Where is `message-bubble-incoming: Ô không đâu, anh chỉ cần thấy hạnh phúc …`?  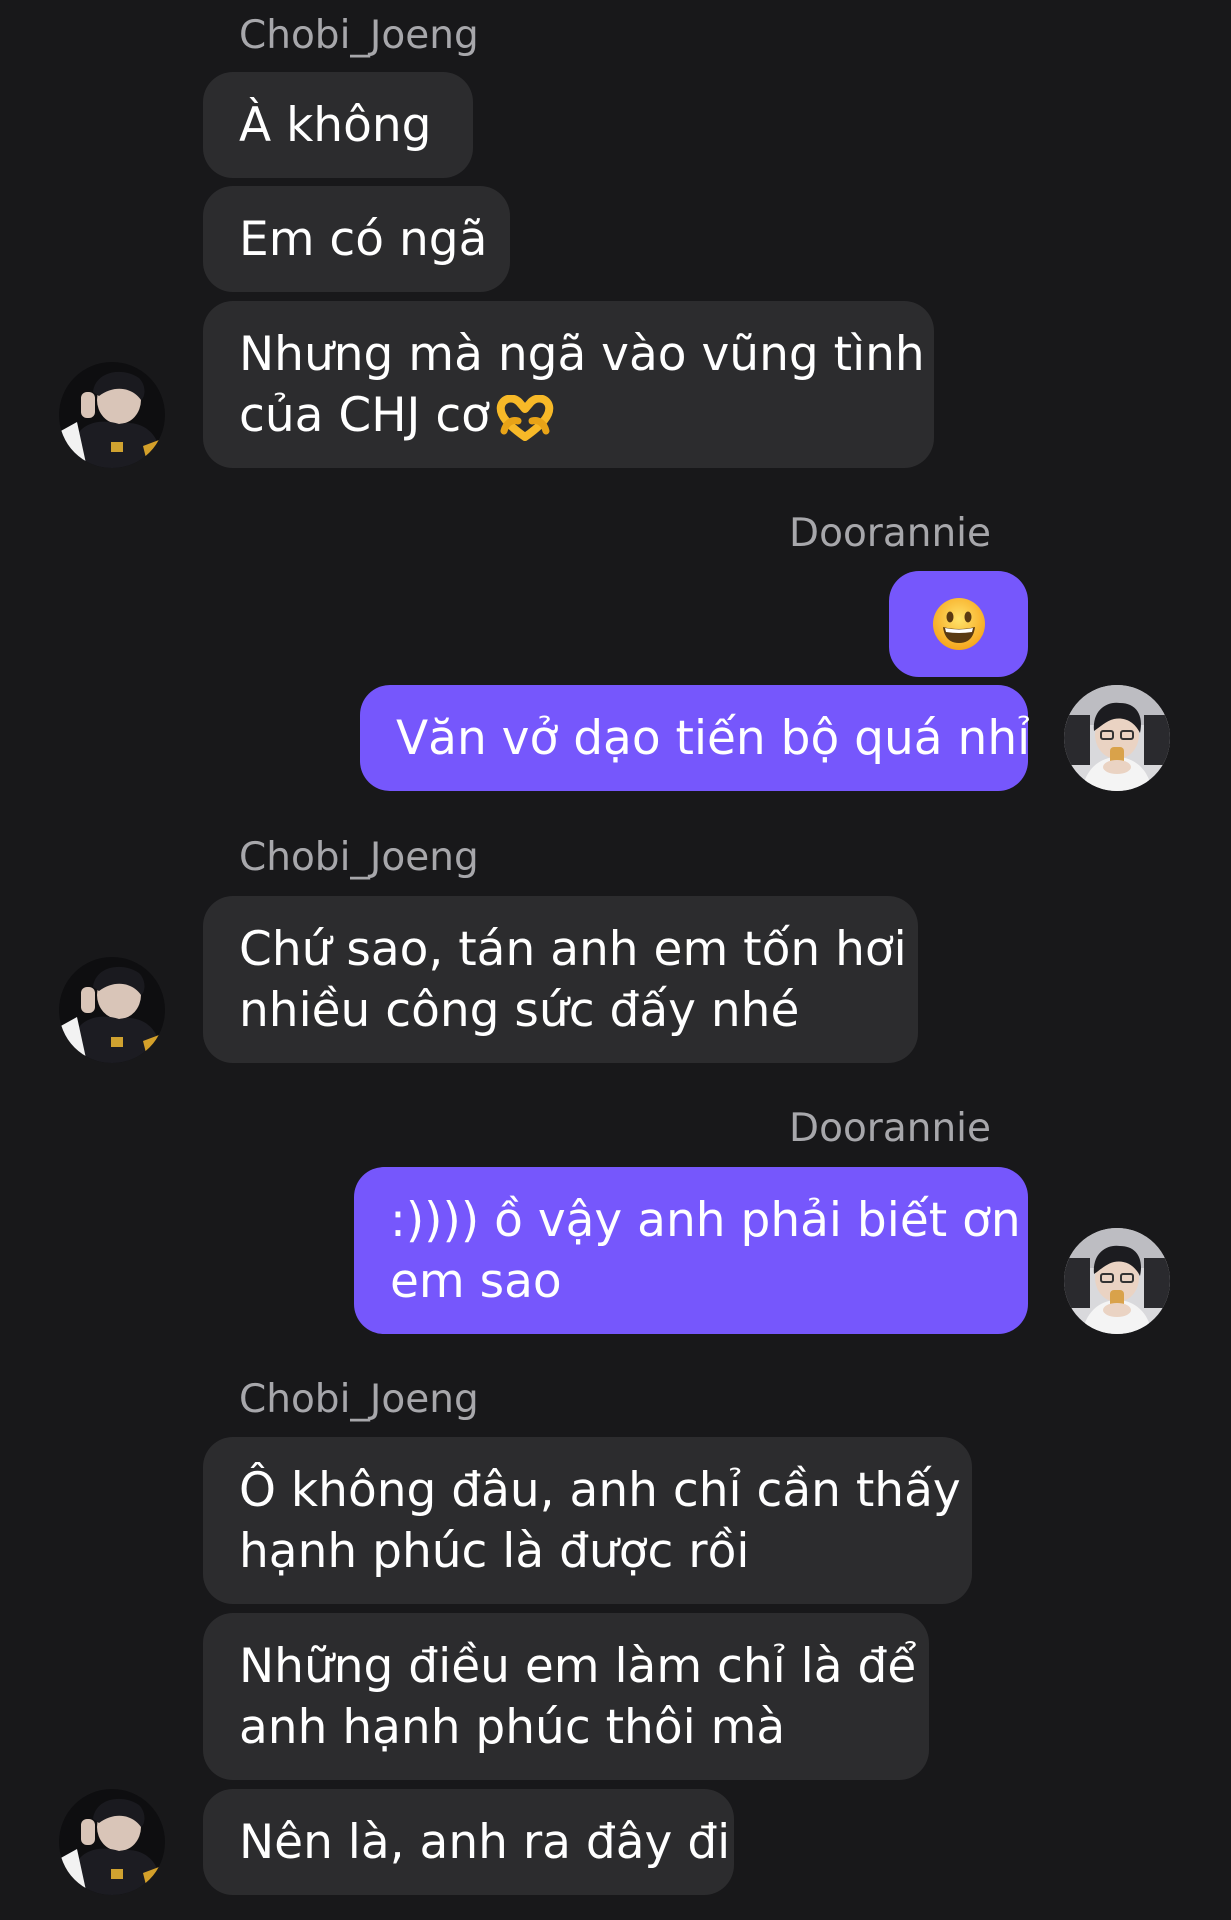 message-bubble-incoming: Ô không đâu, anh chỉ cần thấy hạnh phúc … is located at coordinates (587, 1520).